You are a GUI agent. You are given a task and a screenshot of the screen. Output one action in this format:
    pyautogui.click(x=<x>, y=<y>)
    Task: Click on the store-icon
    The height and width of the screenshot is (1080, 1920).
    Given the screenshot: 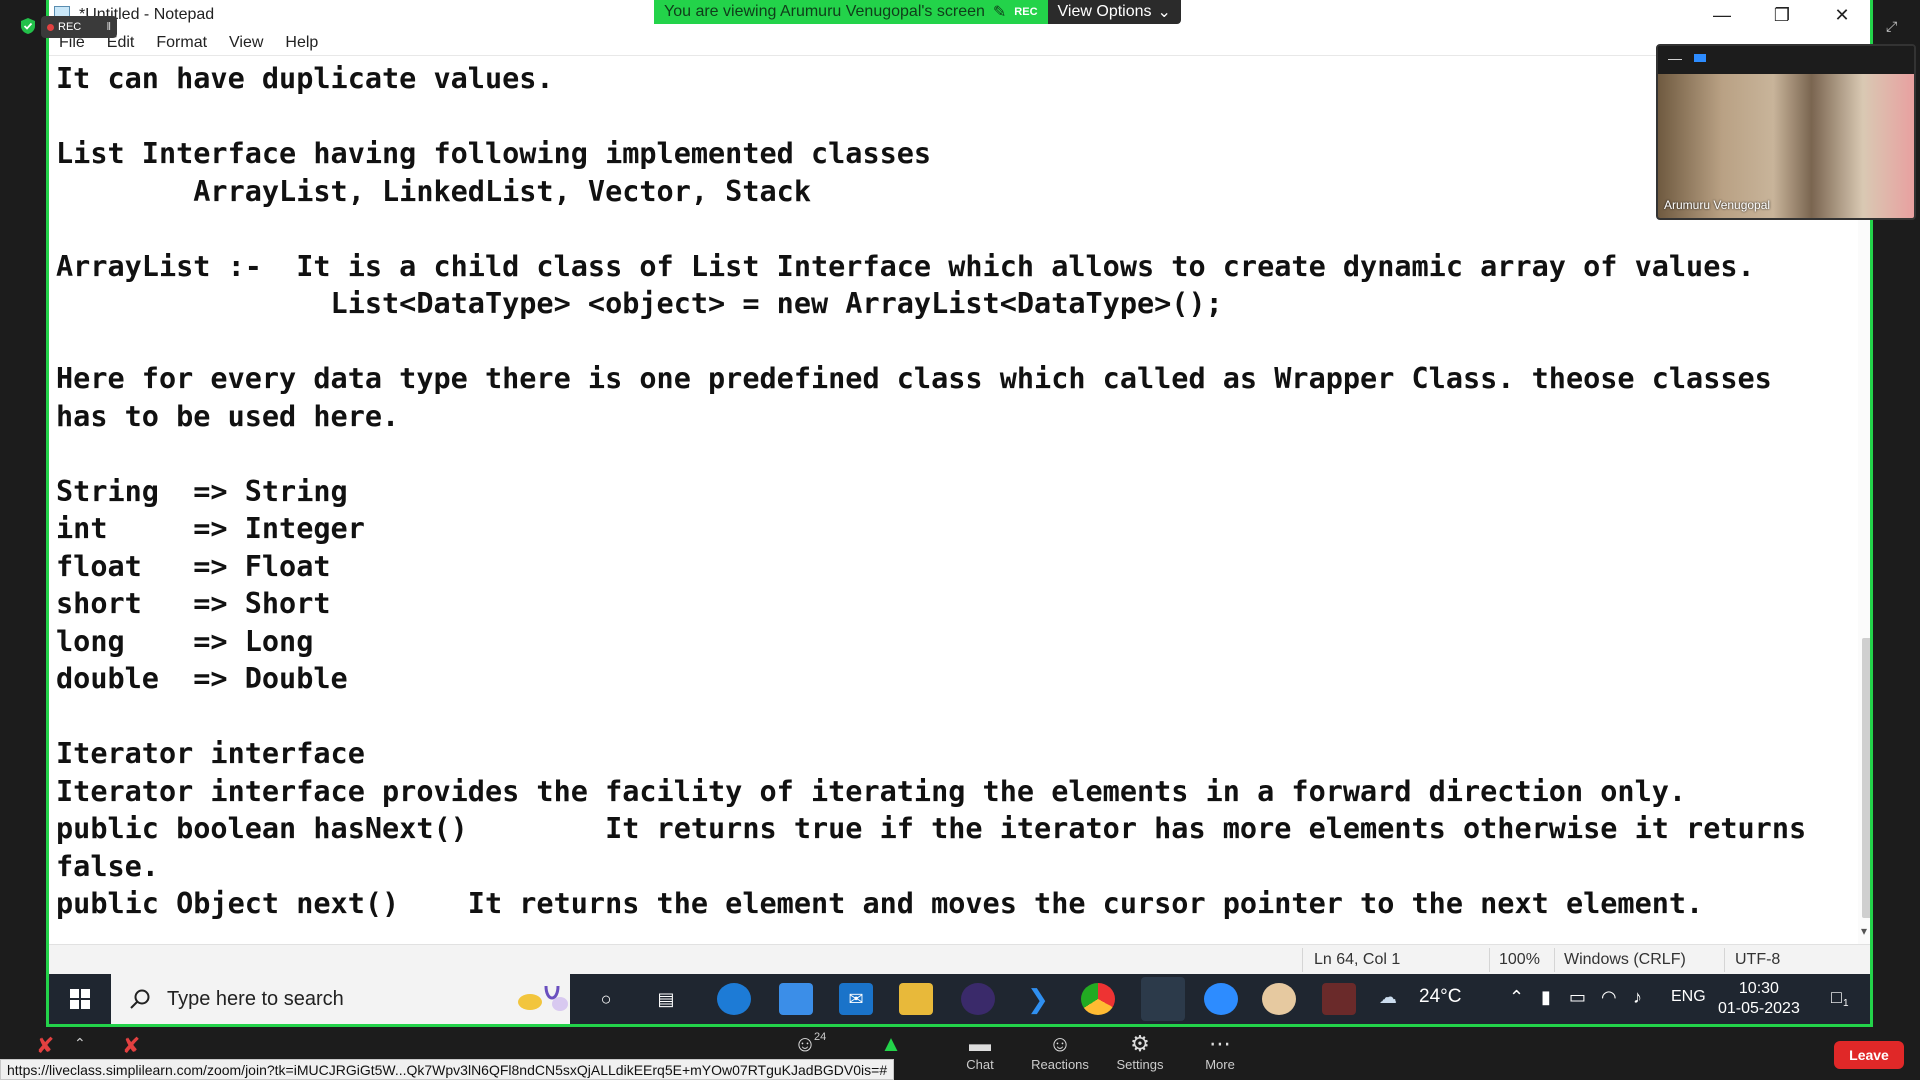 What is the action you would take?
    pyautogui.click(x=796, y=999)
    